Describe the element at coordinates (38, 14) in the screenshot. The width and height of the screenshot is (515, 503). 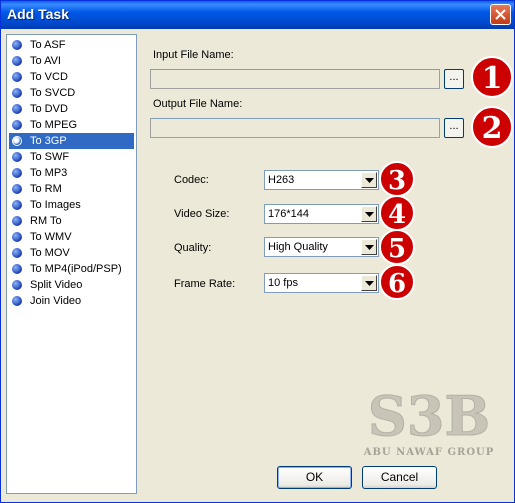
I see `window-title: Add Task` at that location.